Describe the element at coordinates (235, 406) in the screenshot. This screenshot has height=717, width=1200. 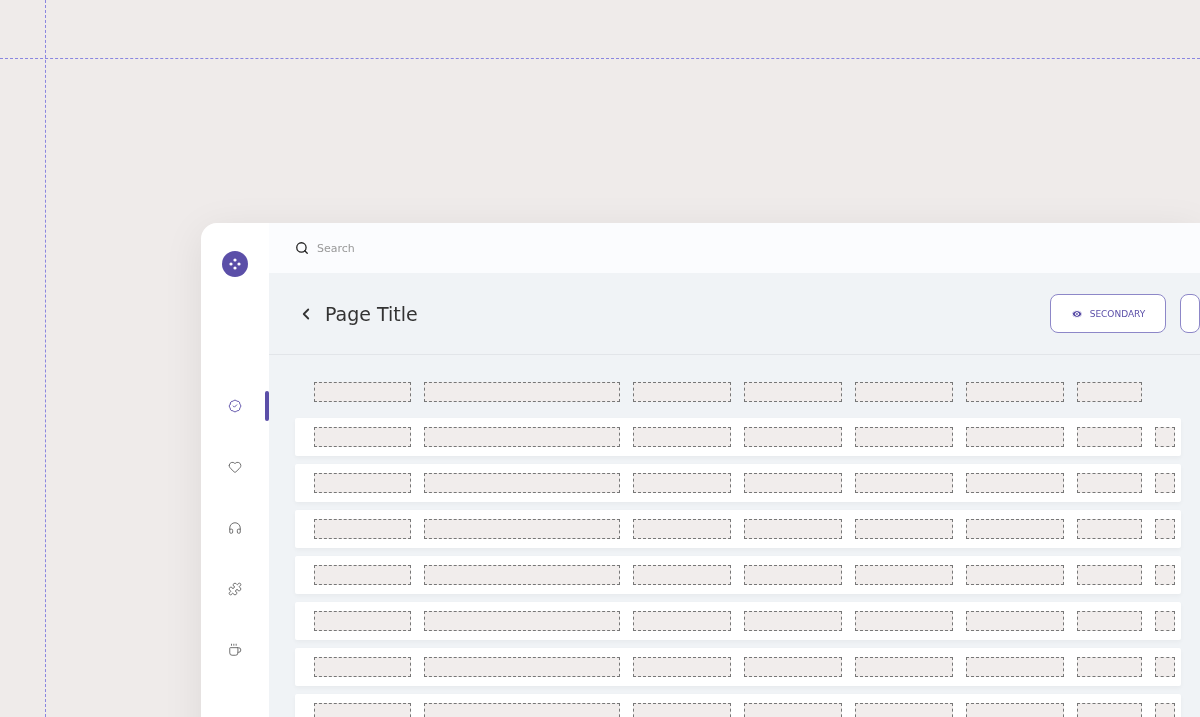
I see `badge-check-icon` at that location.